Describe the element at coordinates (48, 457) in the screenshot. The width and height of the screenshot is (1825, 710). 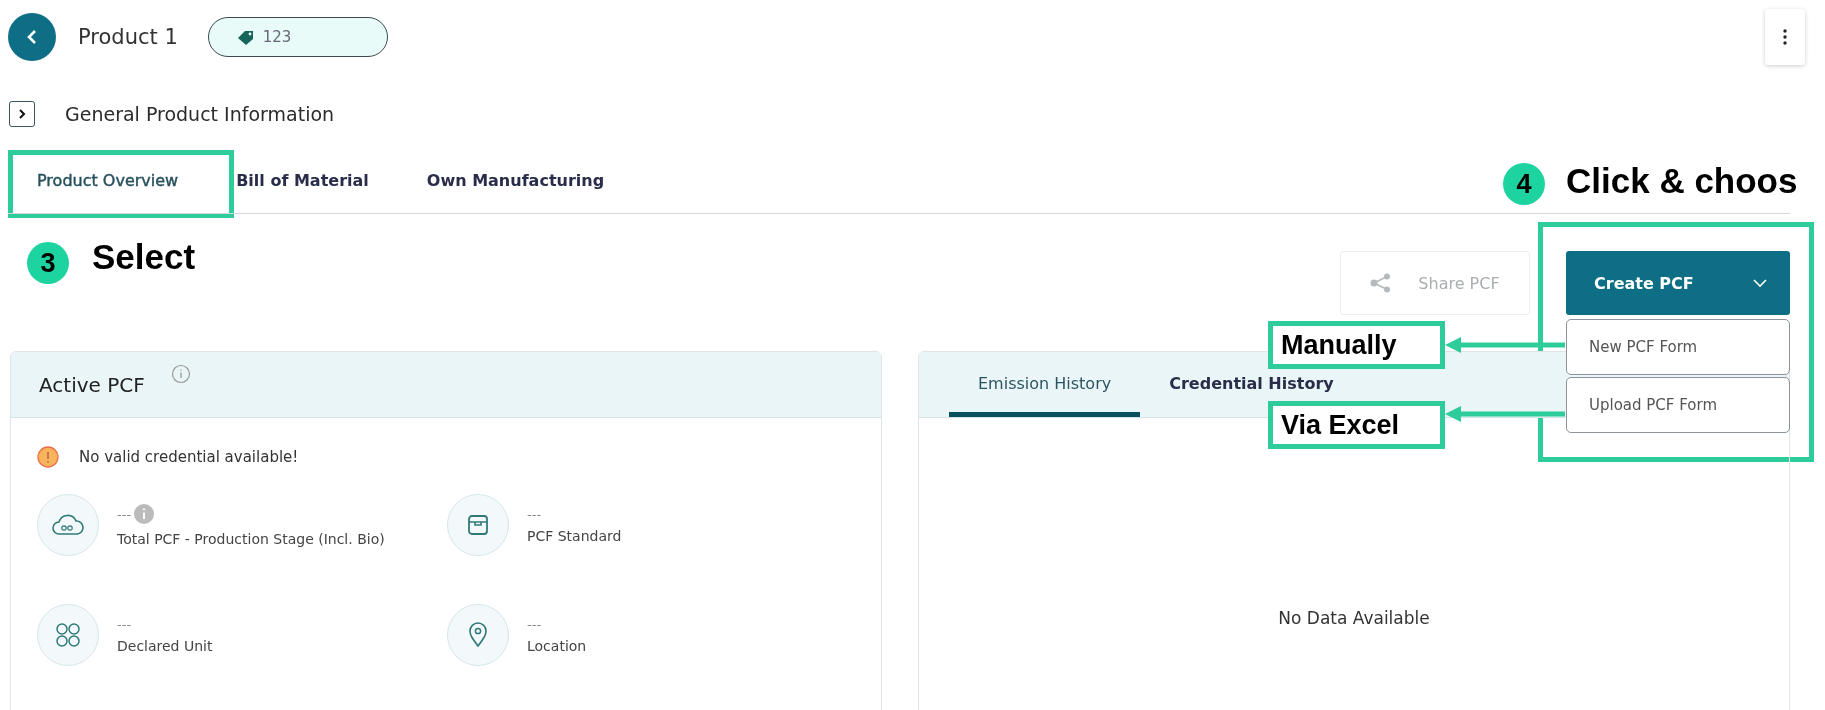
I see `warning-icon` at that location.